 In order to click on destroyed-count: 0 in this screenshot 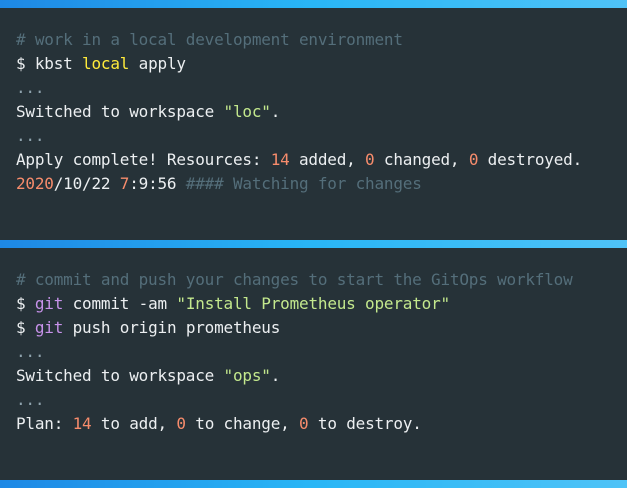, I will do `click(473, 159)`.